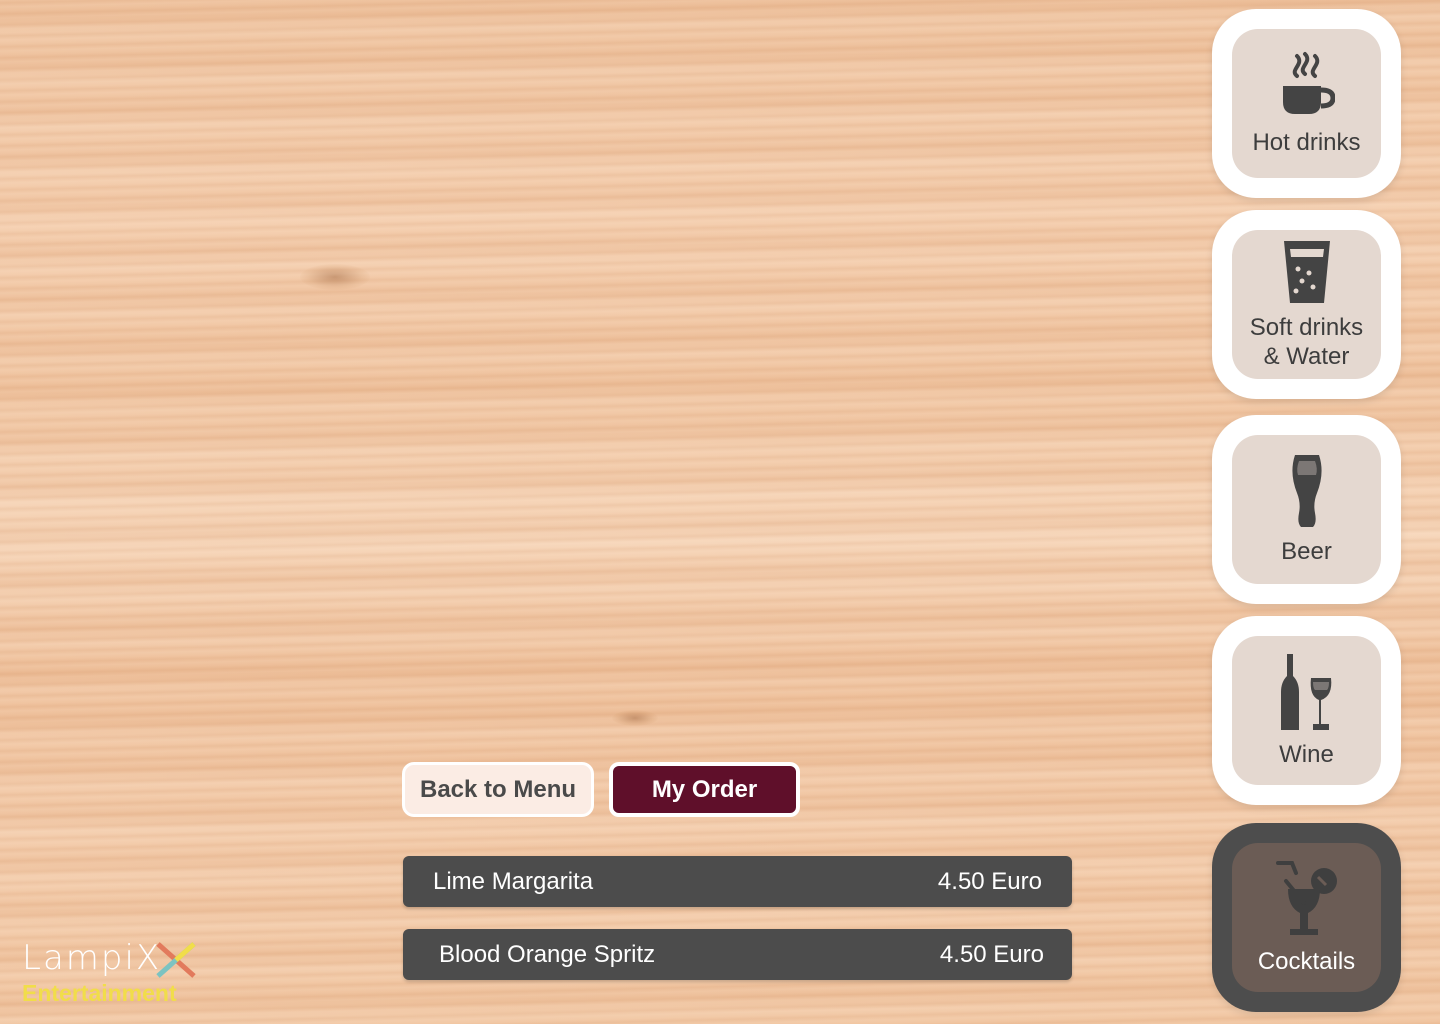 Image resolution: width=1440 pixels, height=1024 pixels. What do you see at coordinates (513, 881) in the screenshot?
I see `order-item-name: Lime Margarita` at bounding box center [513, 881].